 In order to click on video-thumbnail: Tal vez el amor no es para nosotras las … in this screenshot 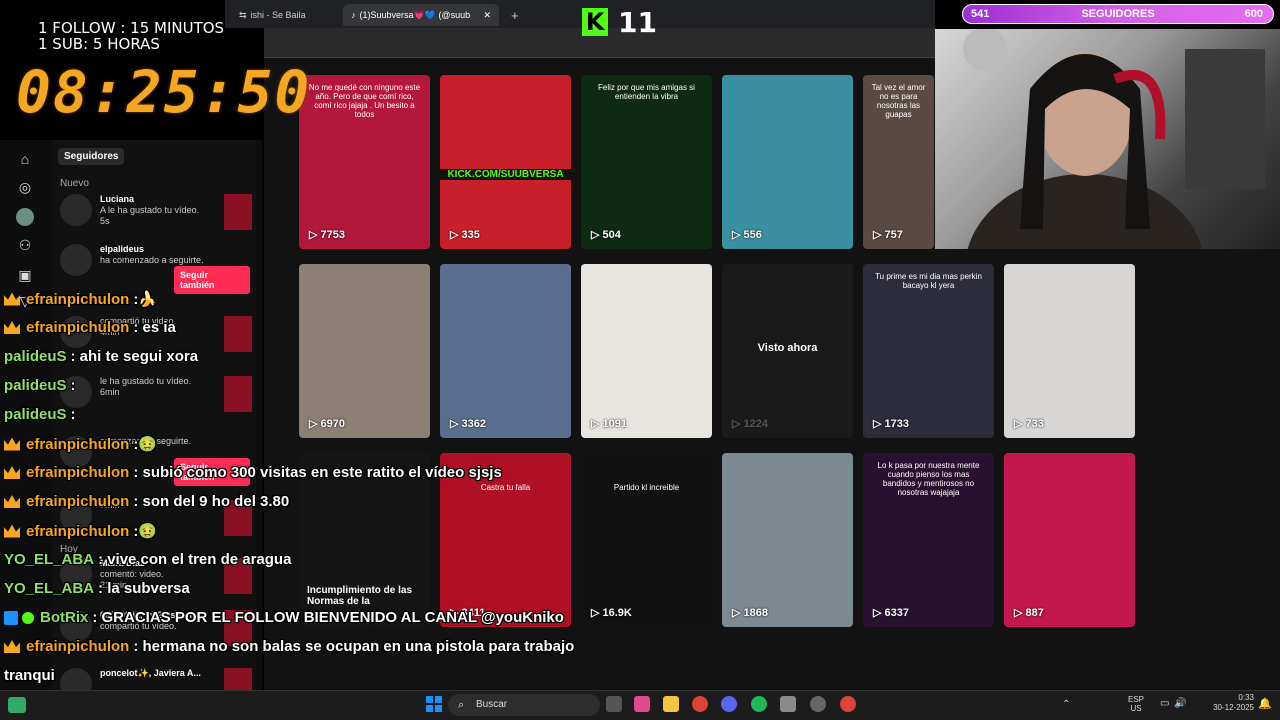, I will do `click(898, 162)`.